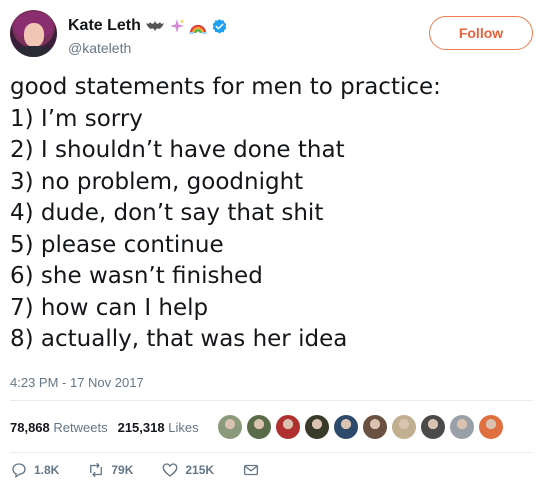  I want to click on envelope-icon, so click(251, 470).